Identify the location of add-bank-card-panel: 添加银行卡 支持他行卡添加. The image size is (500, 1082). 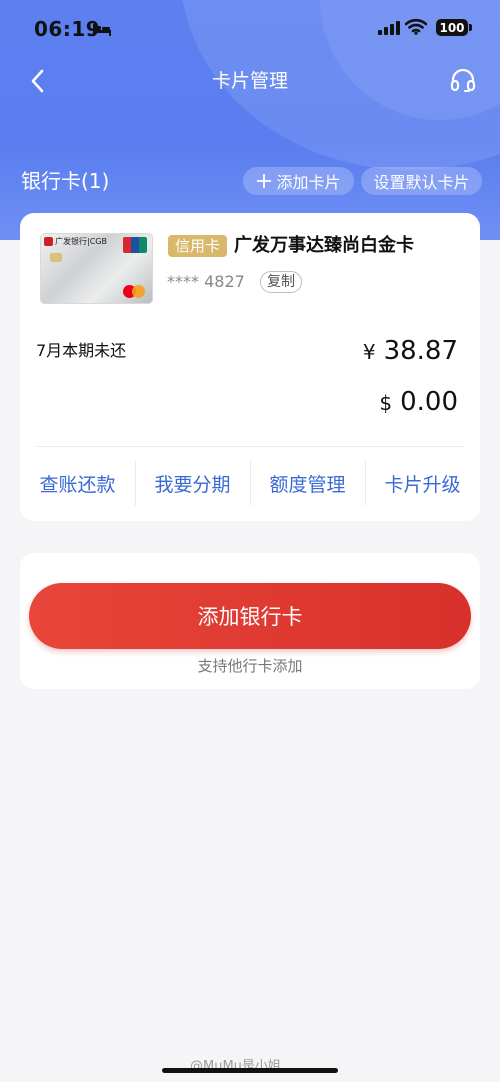
(250, 621).